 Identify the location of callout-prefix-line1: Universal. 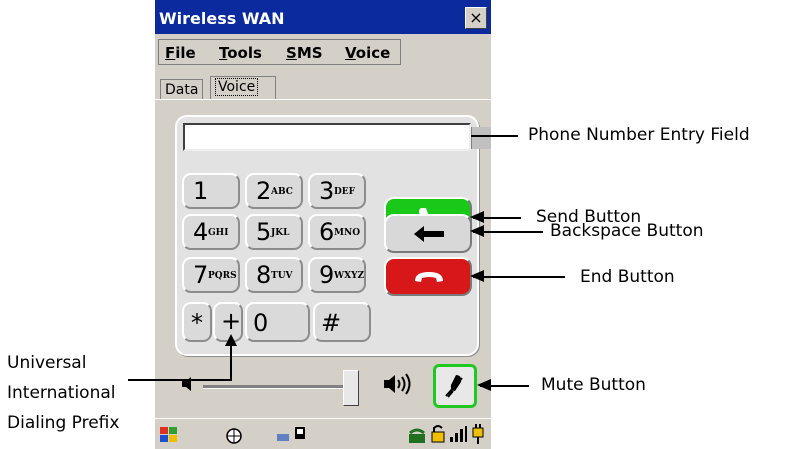
(47, 363).